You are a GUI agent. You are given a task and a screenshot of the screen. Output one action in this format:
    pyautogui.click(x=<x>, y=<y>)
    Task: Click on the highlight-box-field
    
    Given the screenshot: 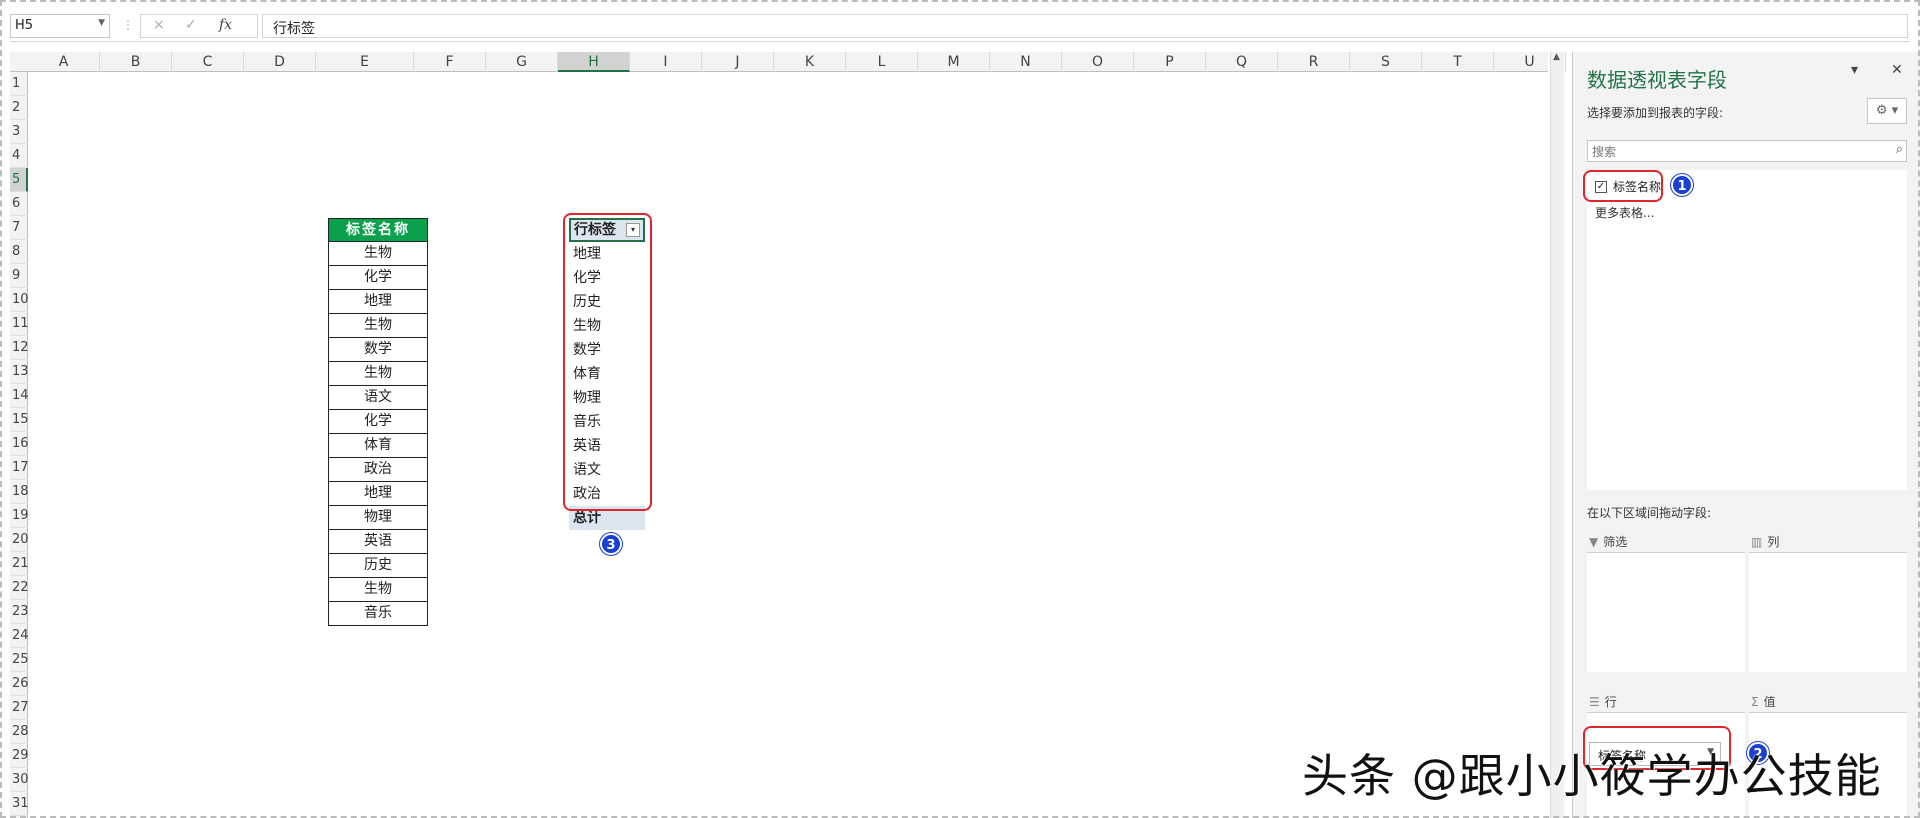 What is the action you would take?
    pyautogui.click(x=1623, y=186)
    